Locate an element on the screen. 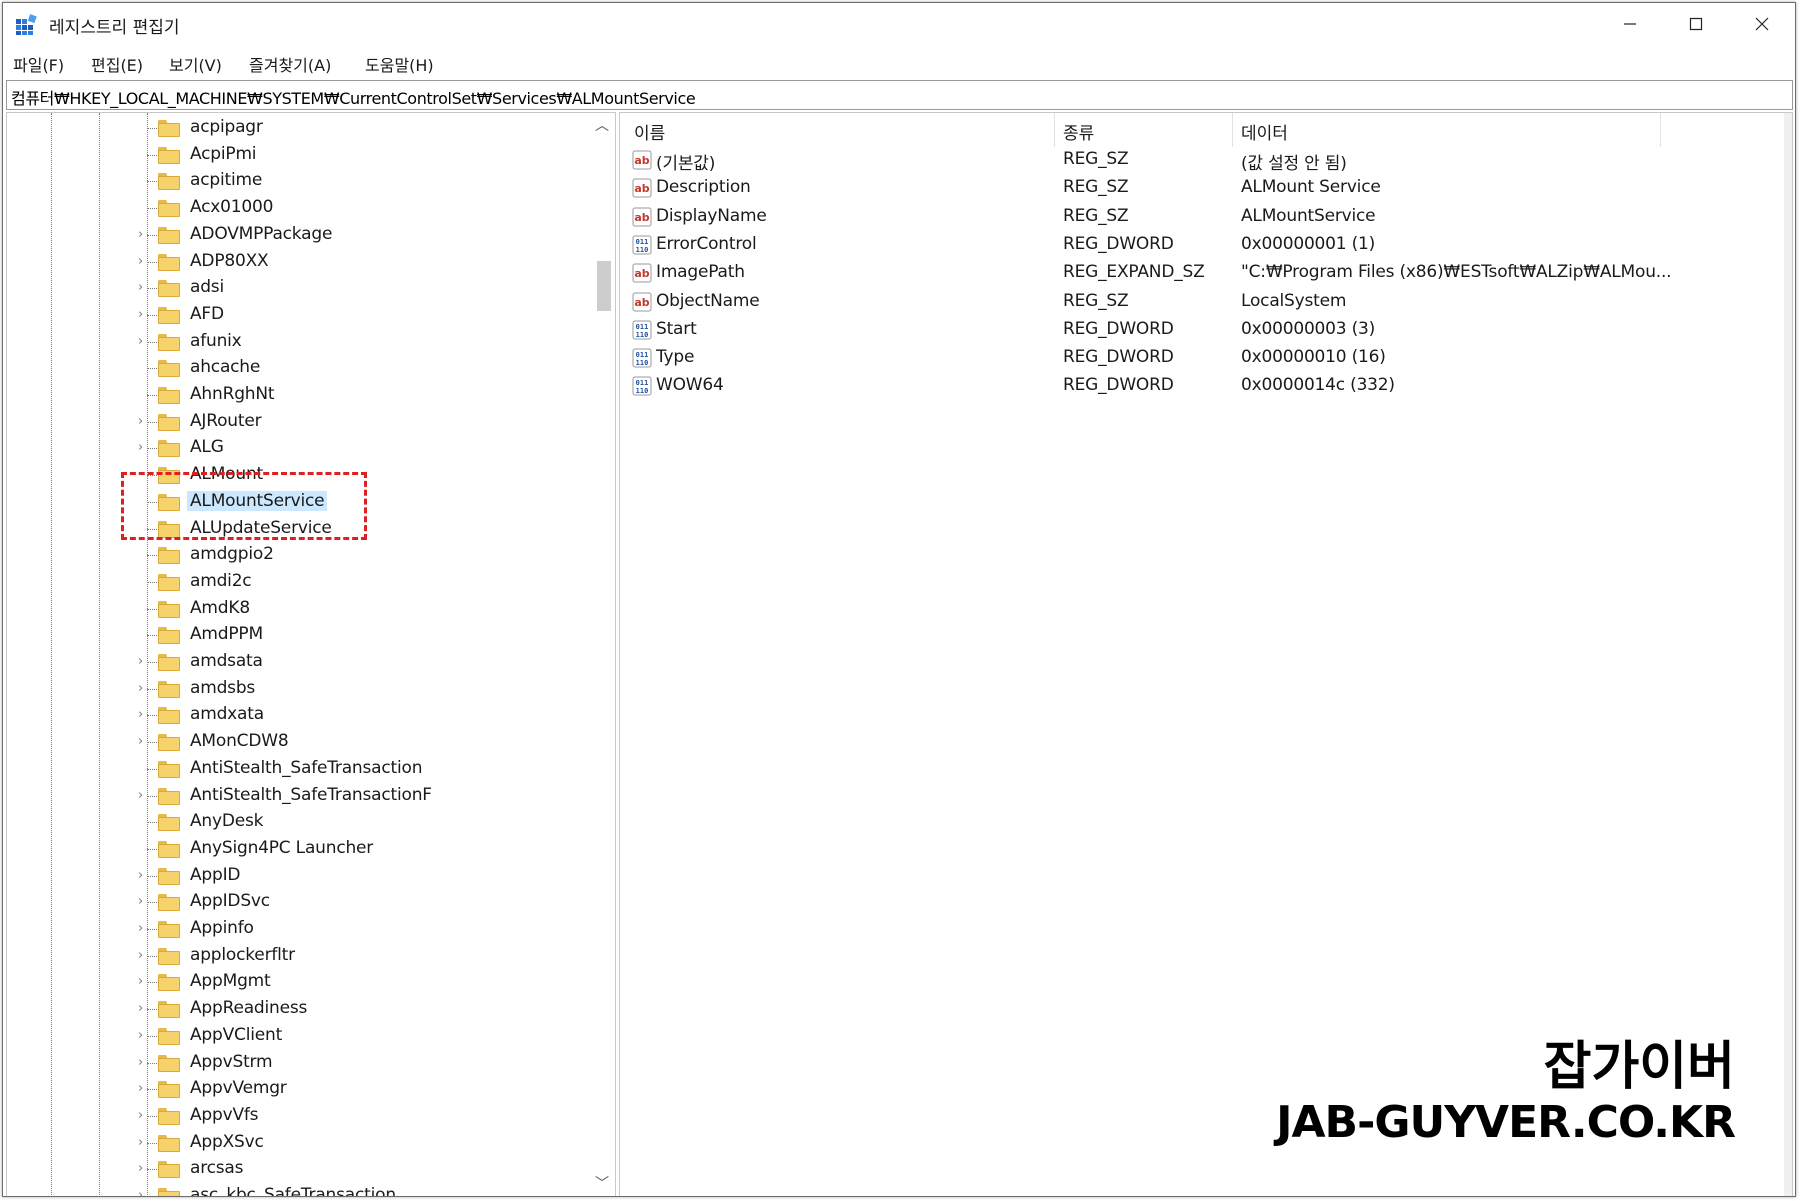 This screenshot has height=1201, width=1800. value-row: 011 110 WOW64 REG_DWORD 0x0000014c (332) is located at coordinates (1206, 386).